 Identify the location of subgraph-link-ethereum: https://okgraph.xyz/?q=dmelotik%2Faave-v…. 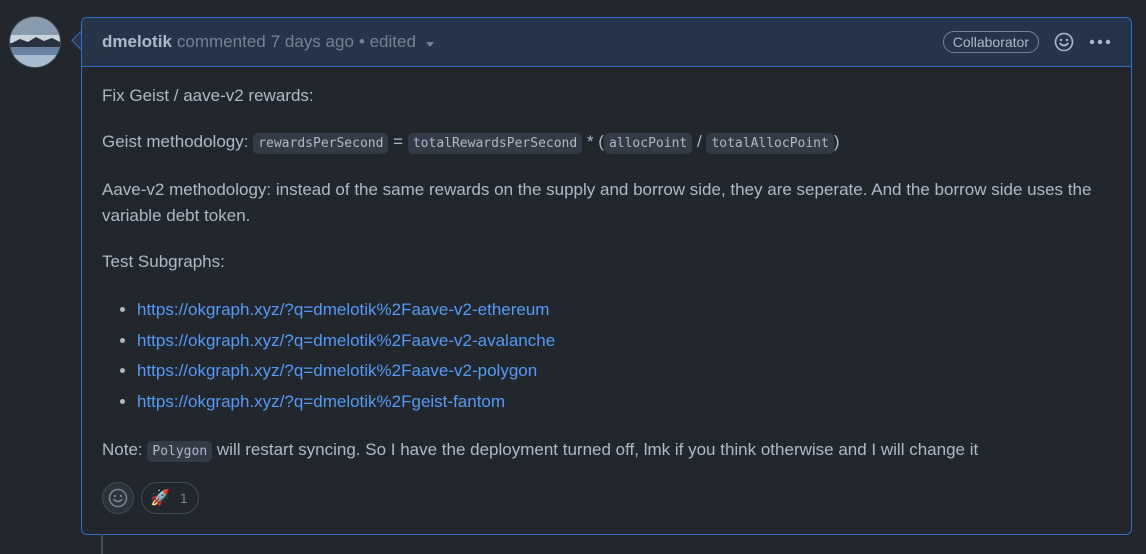
(343, 309).